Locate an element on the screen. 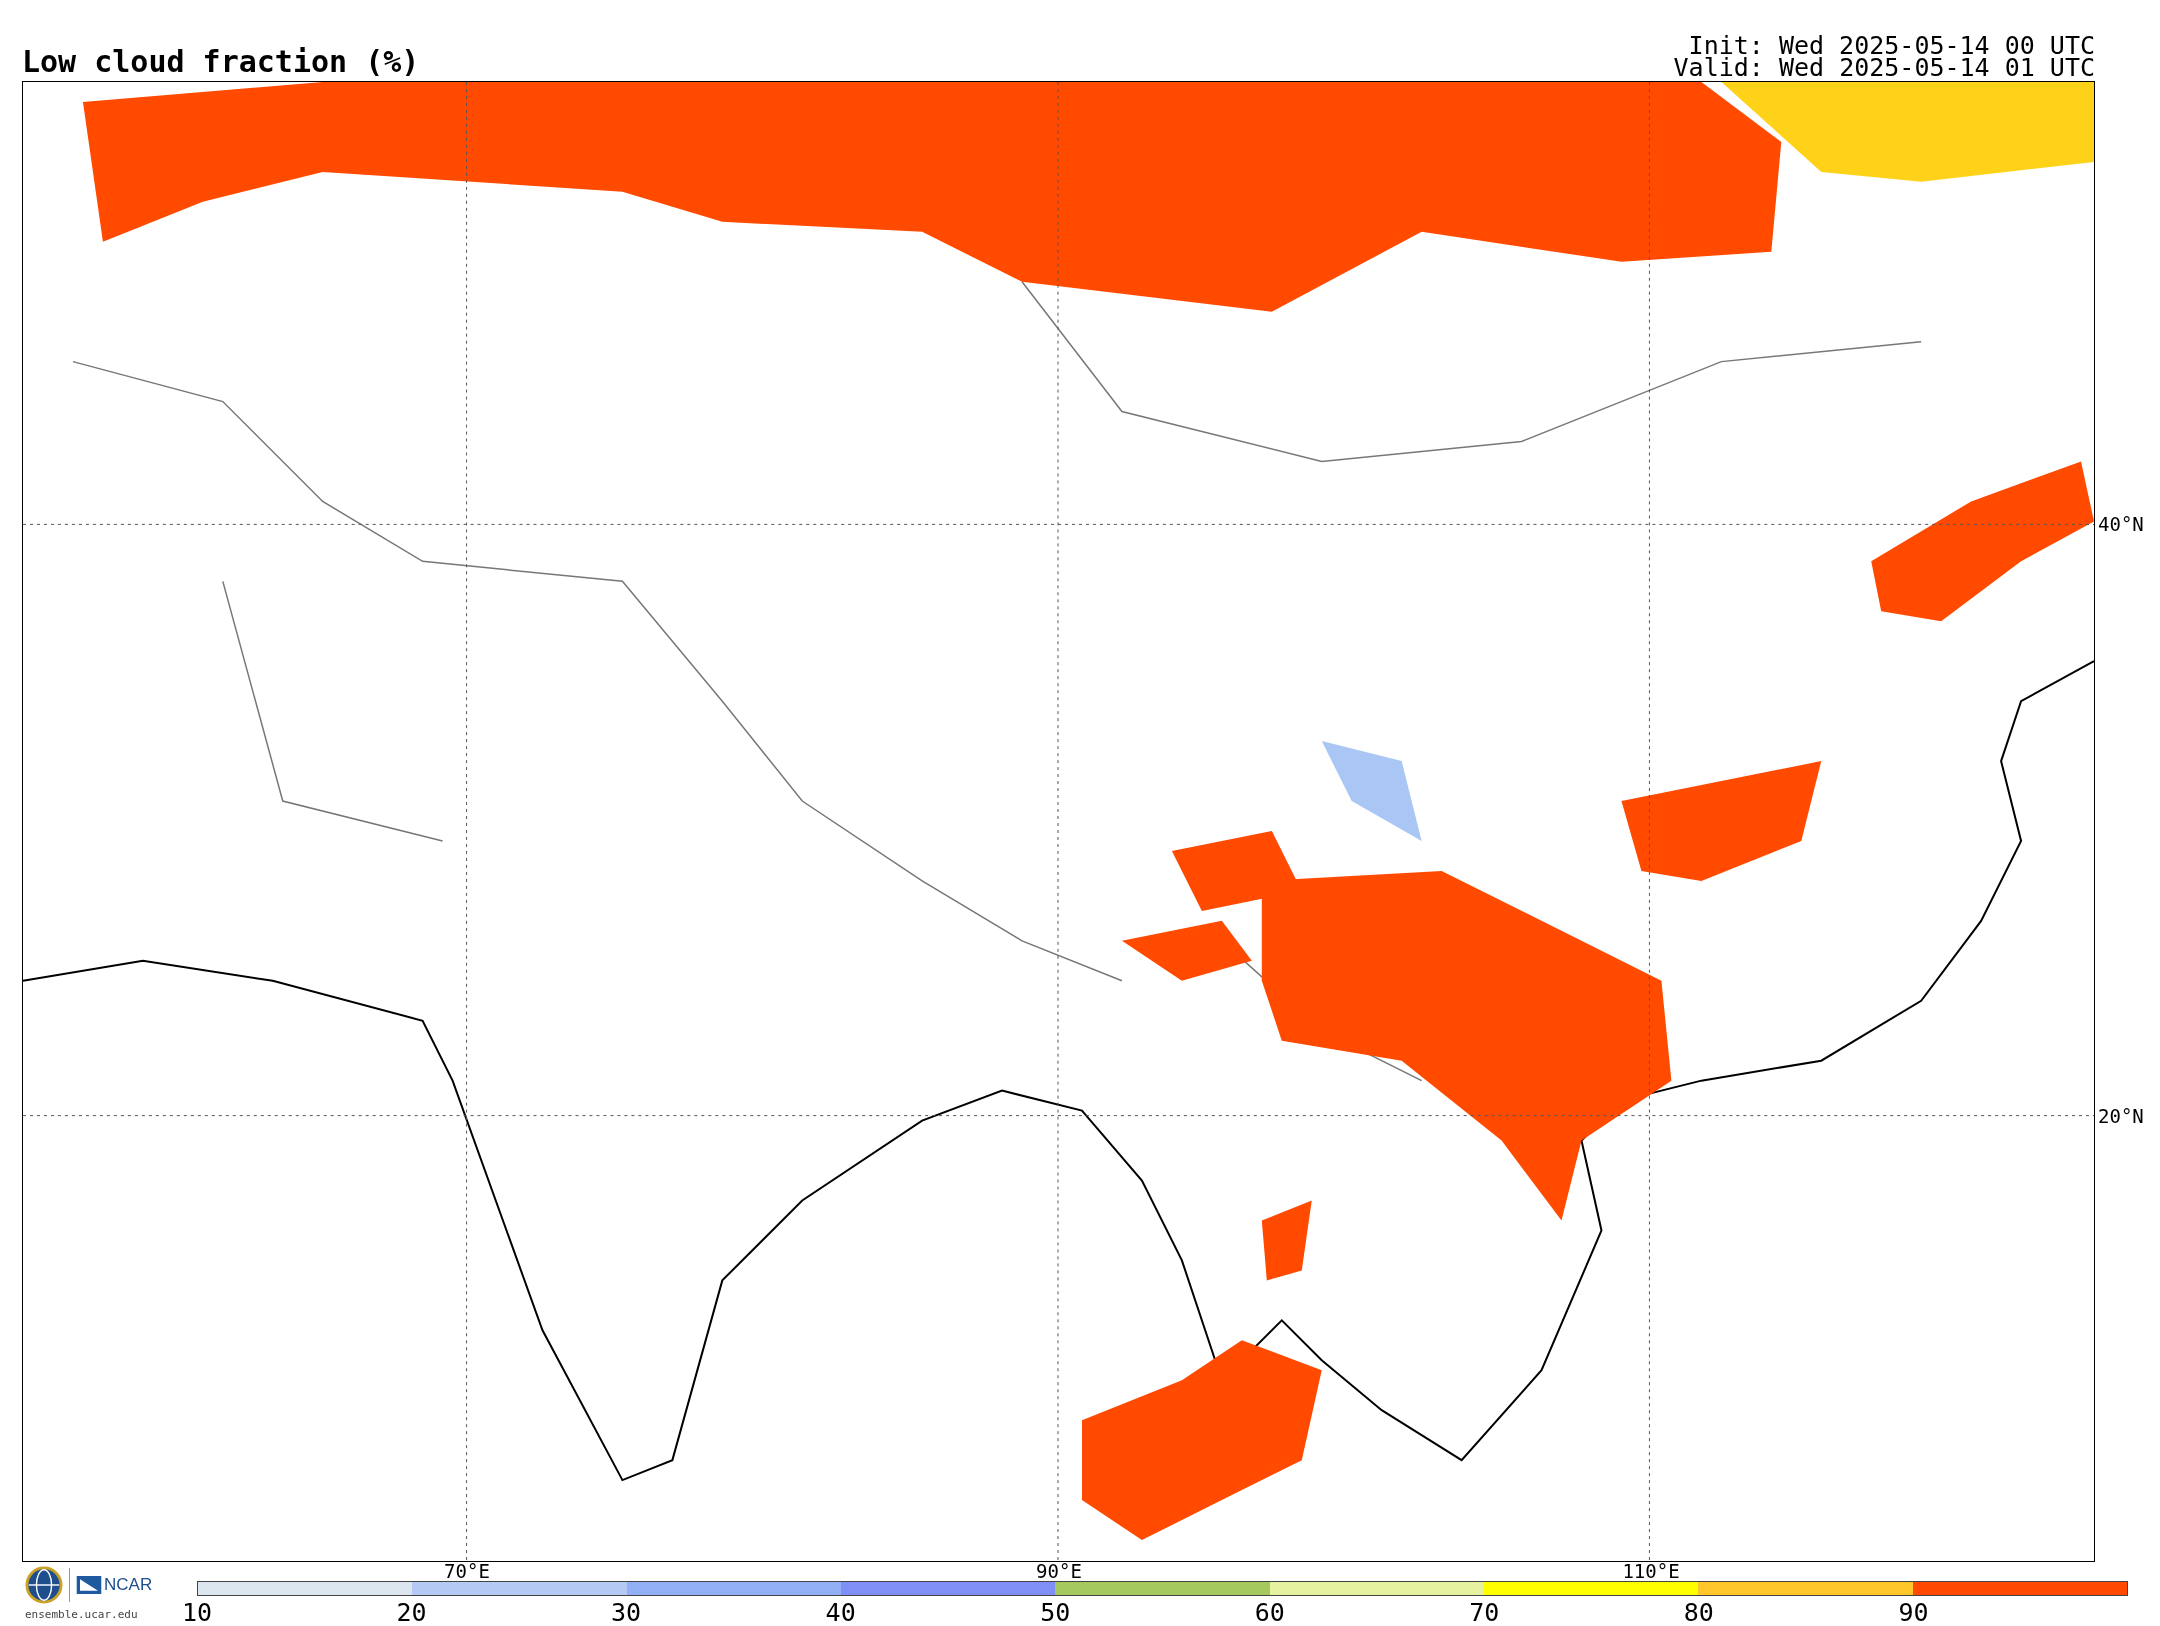 Image resolution: width=2160 pixels, height=1626 pixels. colorbar-tick-label: 40 is located at coordinates (840, 1612).